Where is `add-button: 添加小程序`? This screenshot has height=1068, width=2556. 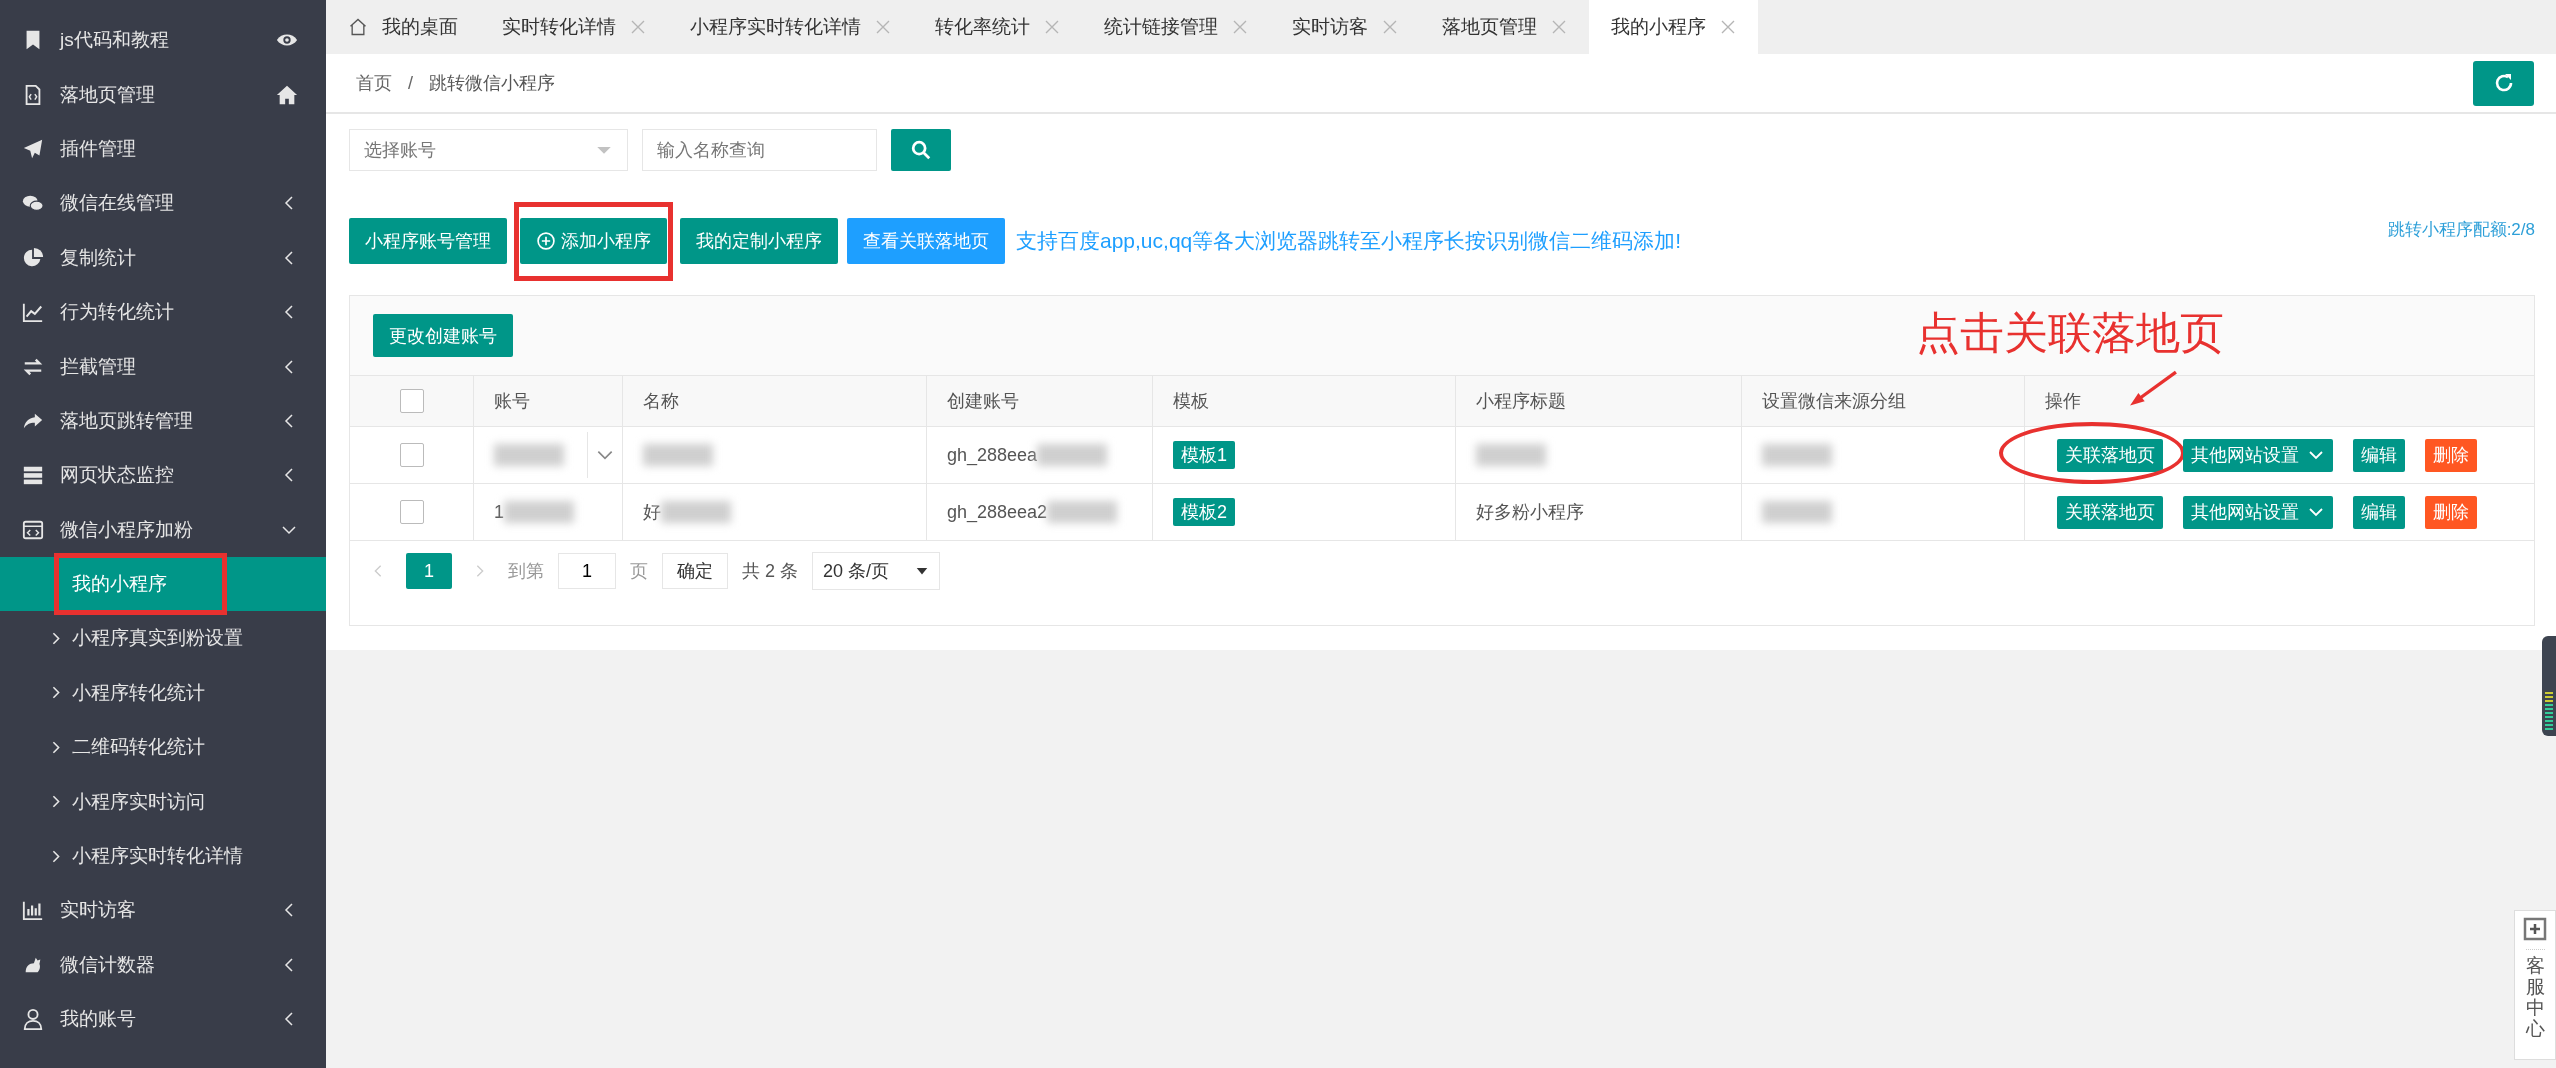
add-button: 添加小程序 is located at coordinates (593, 241).